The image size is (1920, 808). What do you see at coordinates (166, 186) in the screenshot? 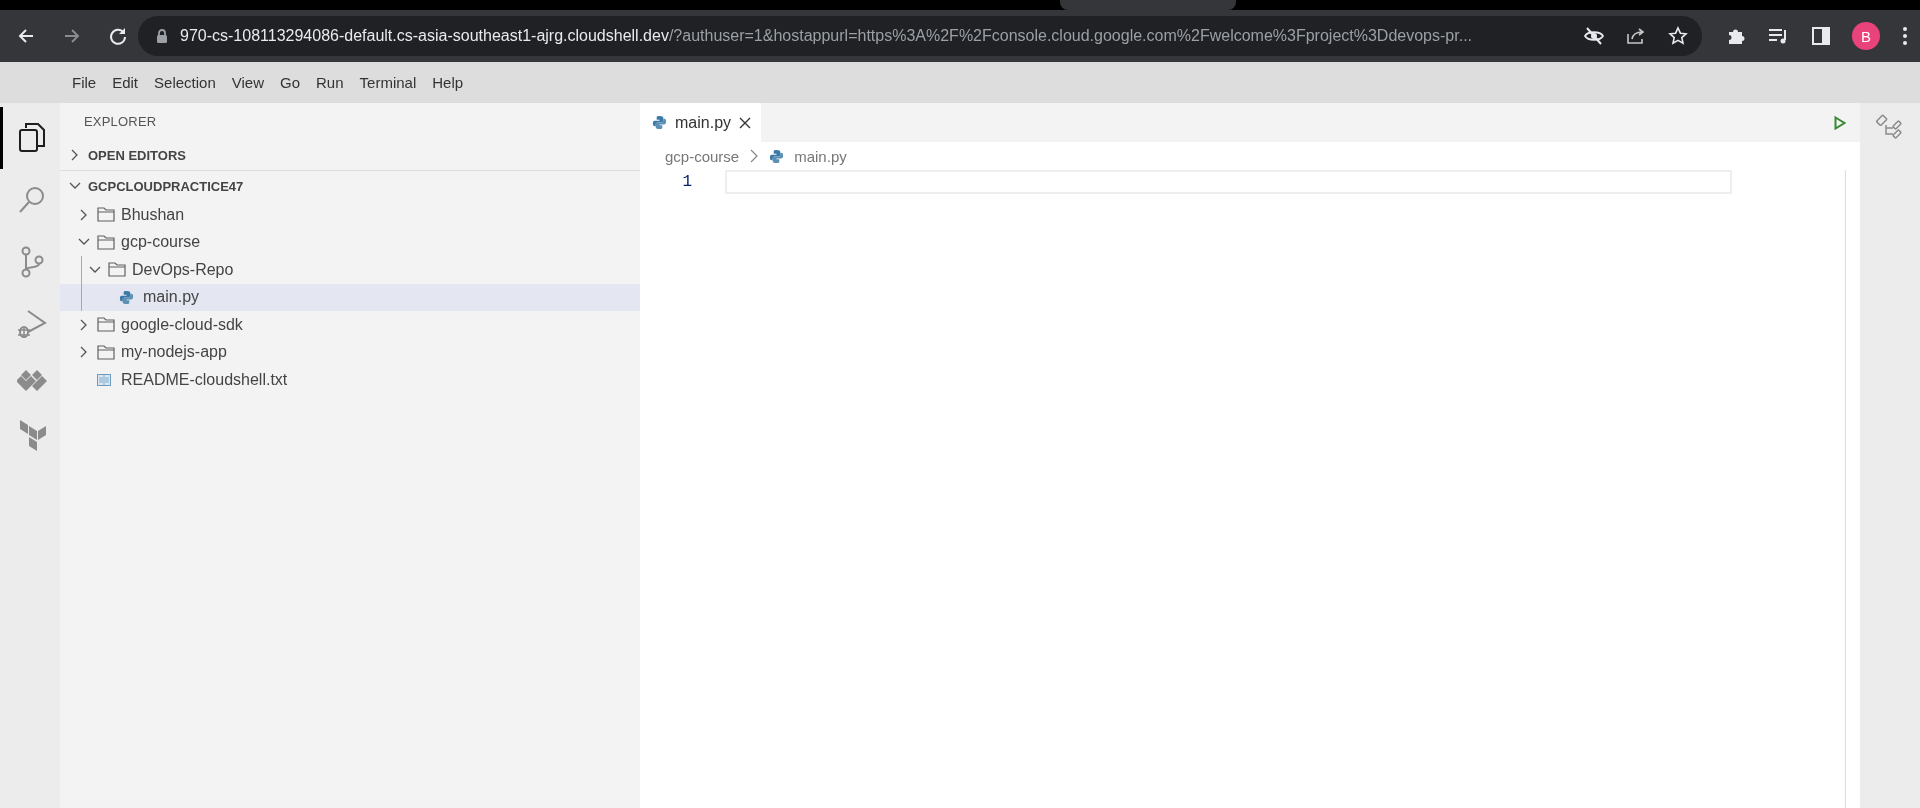
I see `section-header: GCPCLOUDPRACTICE47` at bounding box center [166, 186].